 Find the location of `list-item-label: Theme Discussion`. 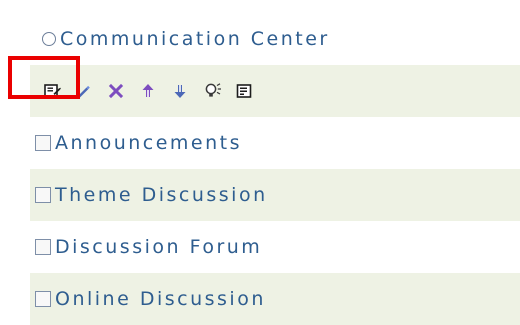

list-item-label: Theme Discussion is located at coordinates (161, 194).